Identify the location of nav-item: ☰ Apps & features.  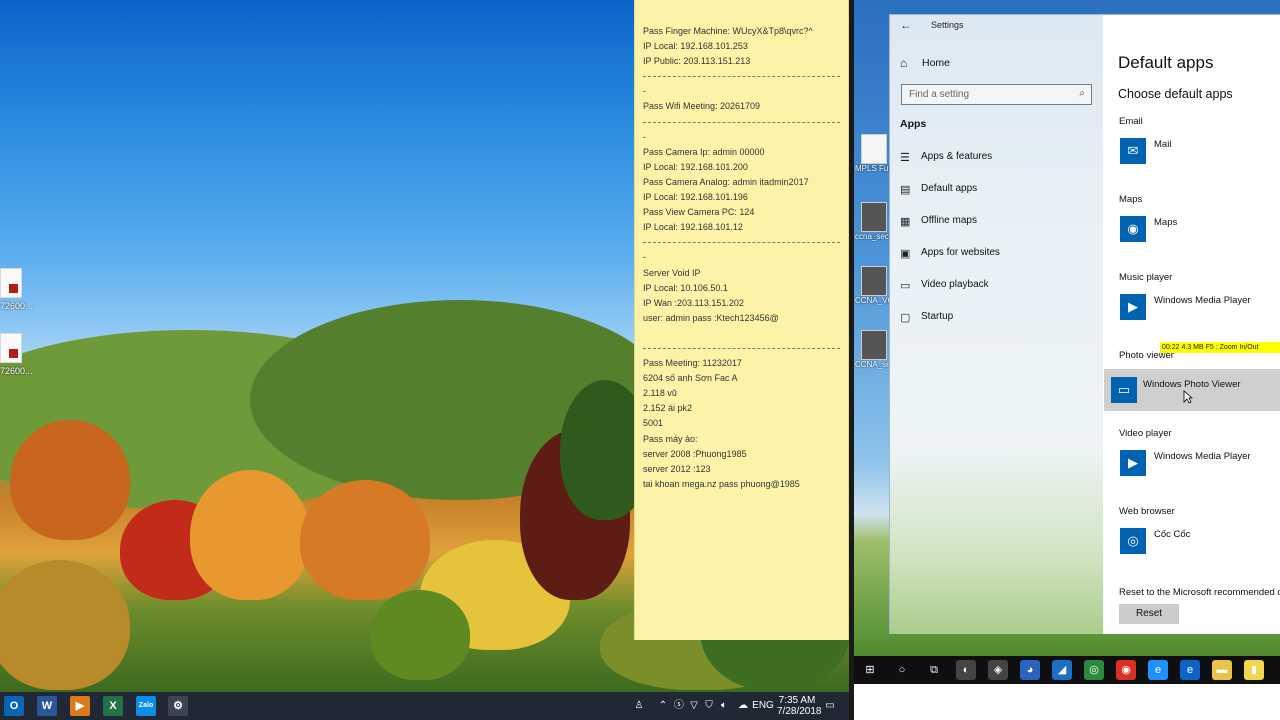
(997, 158).